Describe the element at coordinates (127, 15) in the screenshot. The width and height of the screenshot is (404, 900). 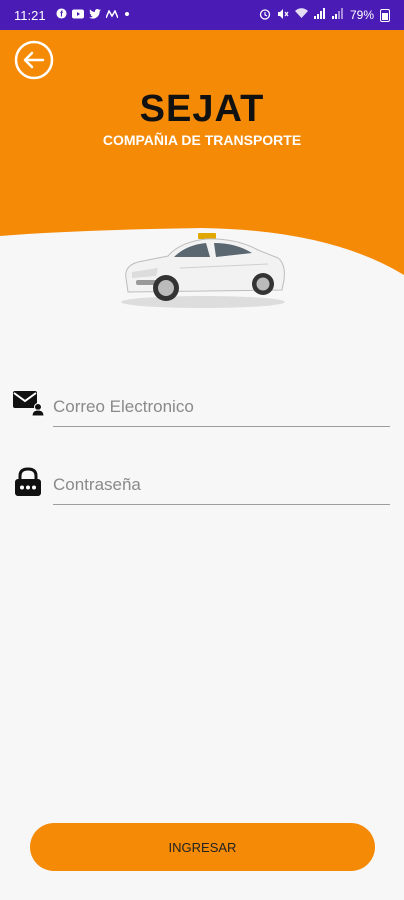
I see `notification-dot-icon` at that location.